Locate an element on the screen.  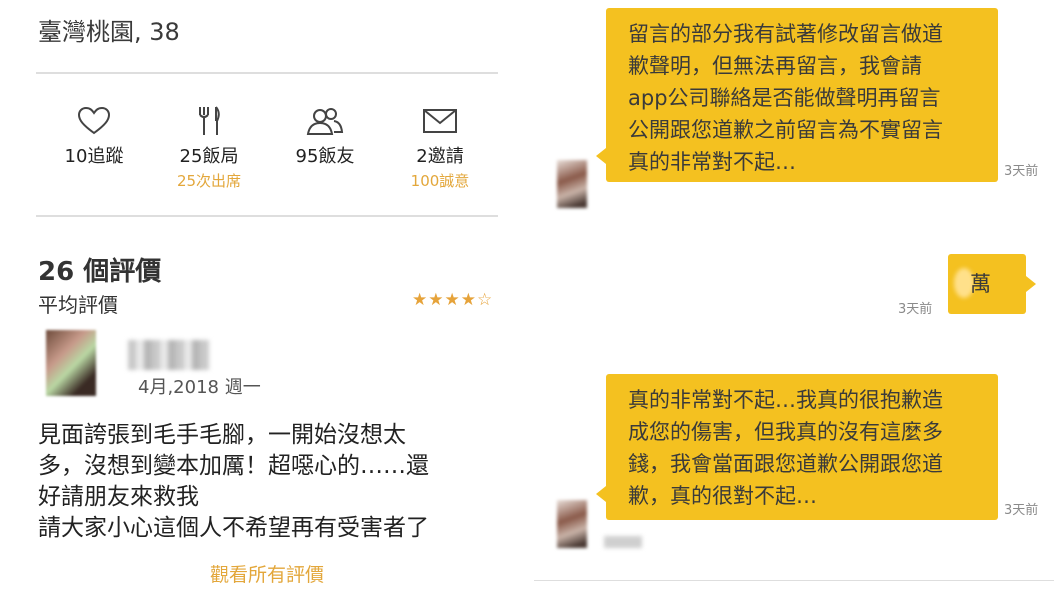
profile-location: 臺灣桃園, 38 is located at coordinates (109, 32).